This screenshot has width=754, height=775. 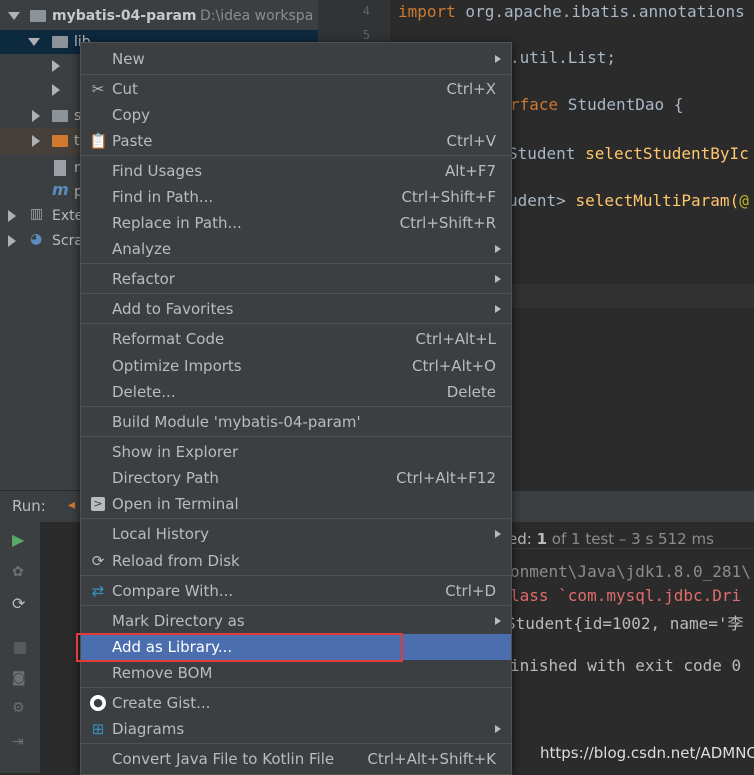 What do you see at coordinates (296, 673) in the screenshot?
I see `menu-item-remove-bom: Remove BOM` at bounding box center [296, 673].